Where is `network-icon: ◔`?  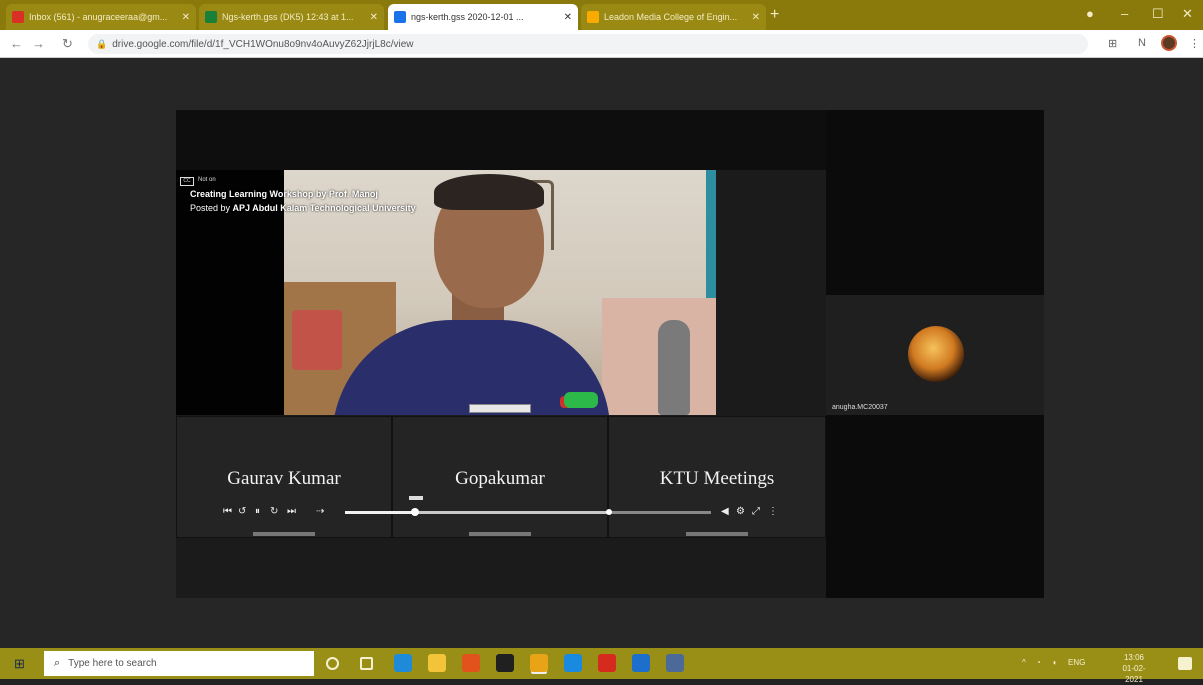
network-icon: ◔ is located at coordinates (1038, 662).